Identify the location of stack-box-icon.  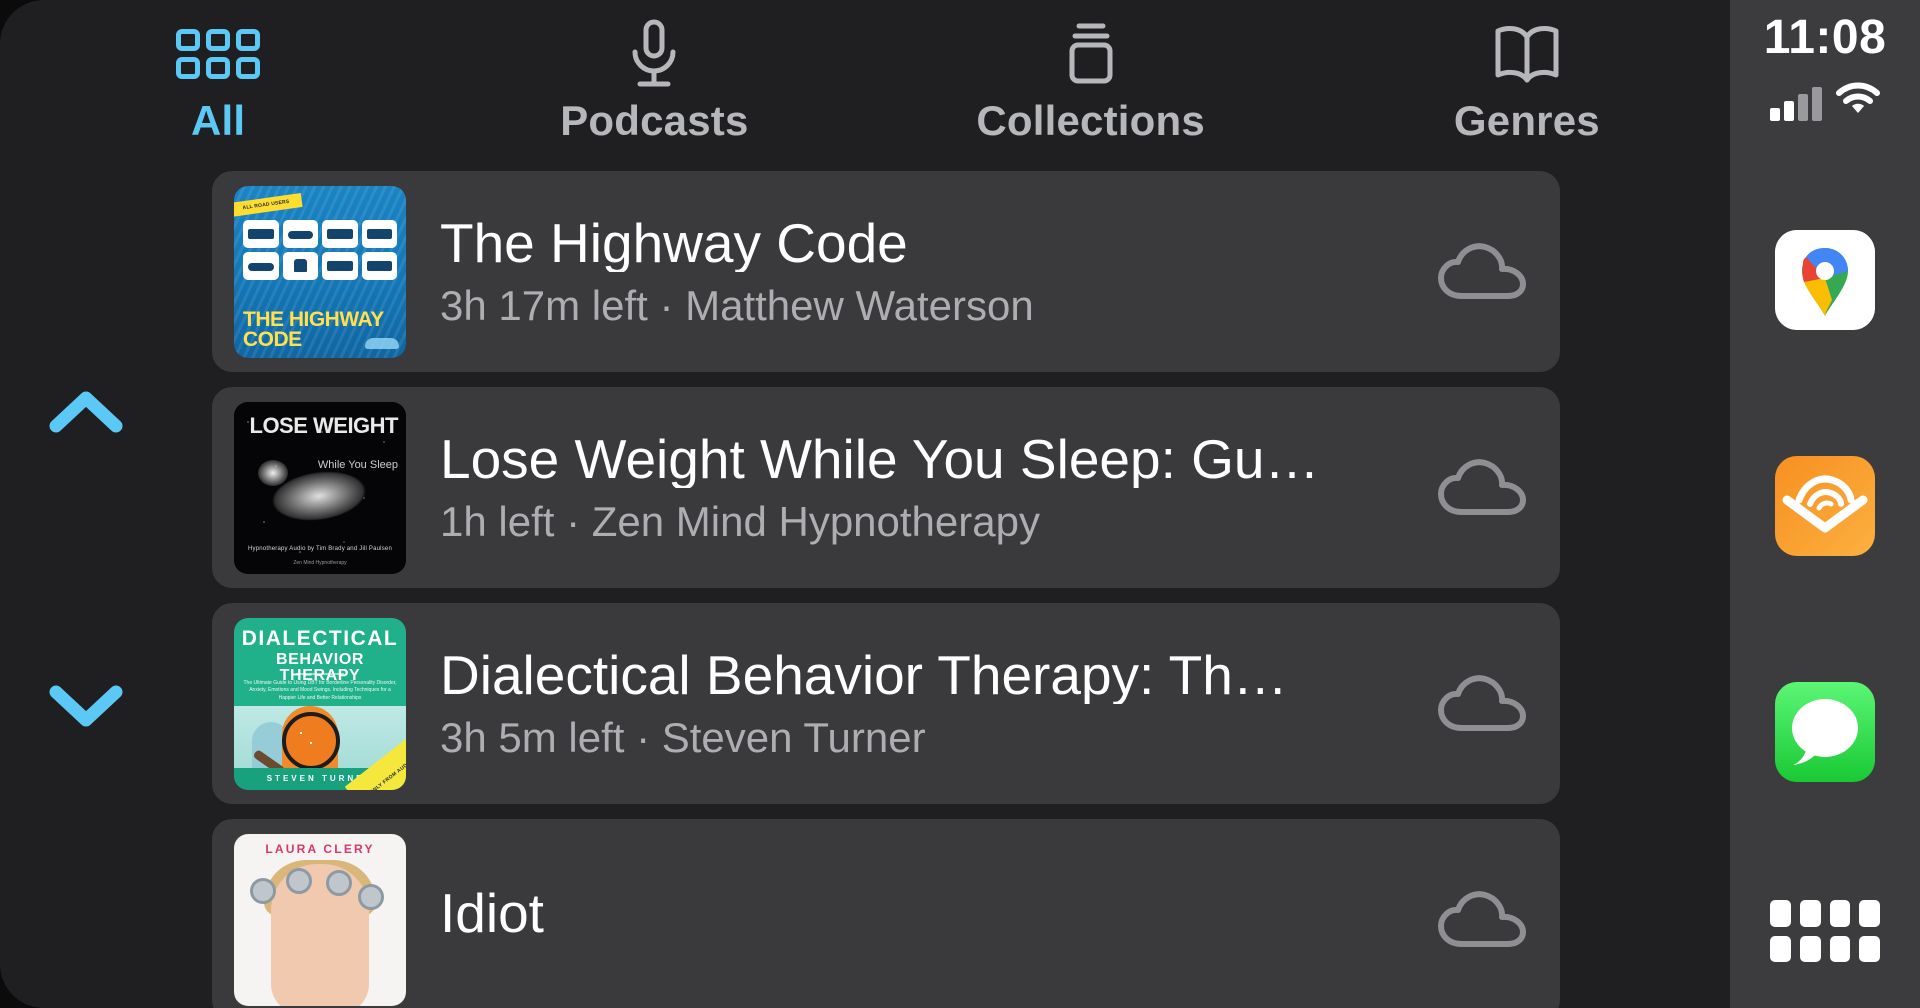
(1091, 54).